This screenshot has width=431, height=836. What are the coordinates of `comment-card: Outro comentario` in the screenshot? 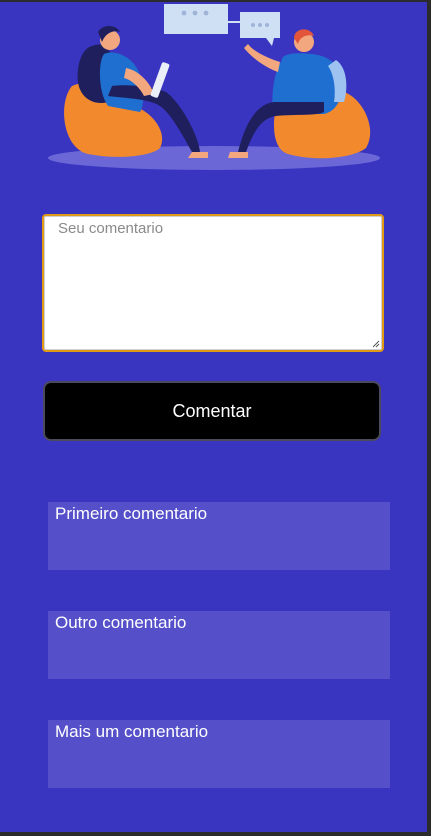 It's located at (219, 645).